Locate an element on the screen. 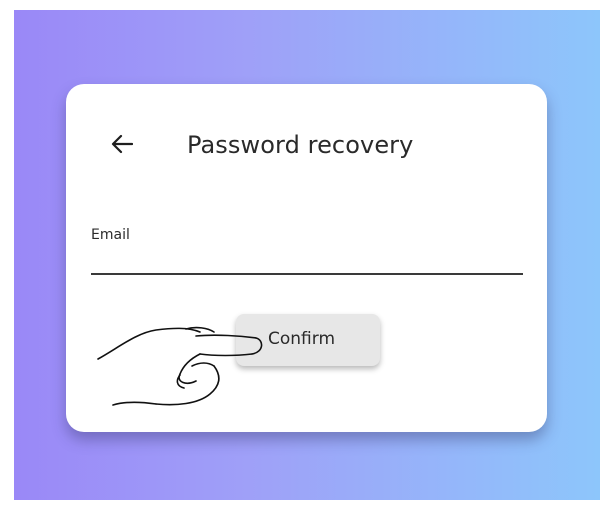 This screenshot has height=513, width=606. email-input is located at coordinates (307, 260).